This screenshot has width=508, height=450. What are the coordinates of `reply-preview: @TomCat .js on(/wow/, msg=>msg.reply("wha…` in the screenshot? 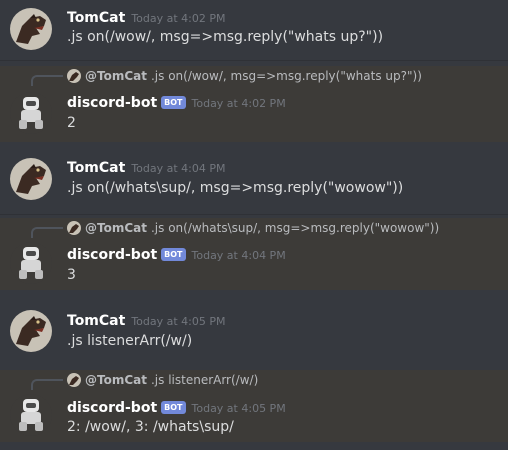 It's located at (244, 77).